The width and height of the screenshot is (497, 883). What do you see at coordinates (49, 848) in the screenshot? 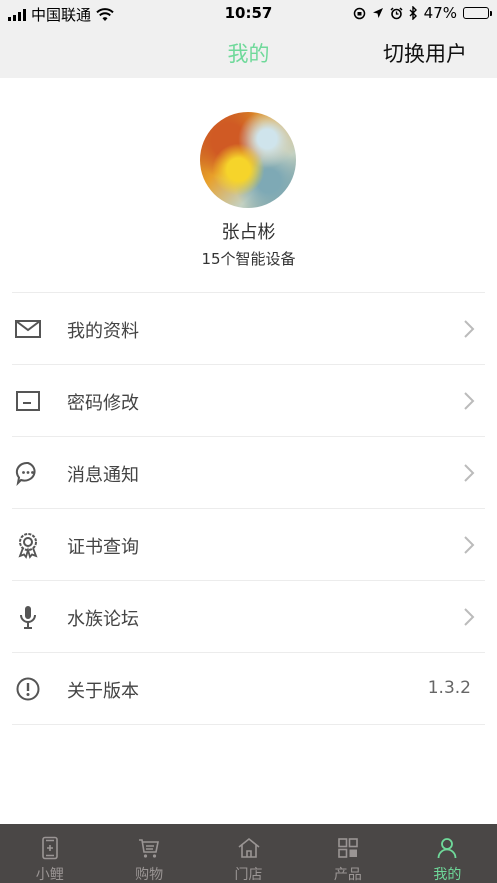
I see `phone-plus-icon` at bounding box center [49, 848].